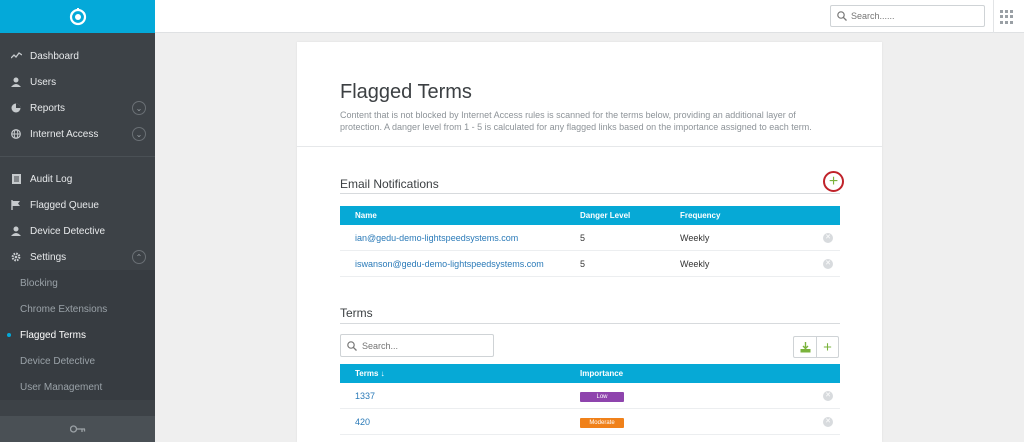 This screenshot has height=442, width=1024. What do you see at coordinates (64, 134) in the screenshot?
I see `sidebar-item-label: Internet Access` at bounding box center [64, 134].